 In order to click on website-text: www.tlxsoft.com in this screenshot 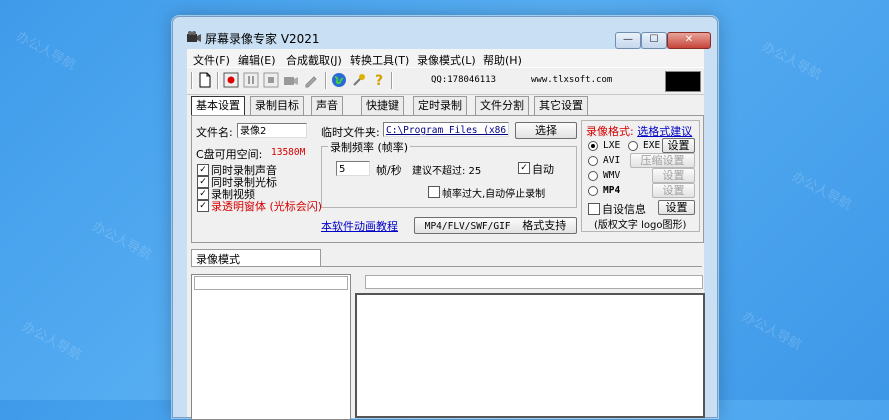, I will do `click(572, 80)`.